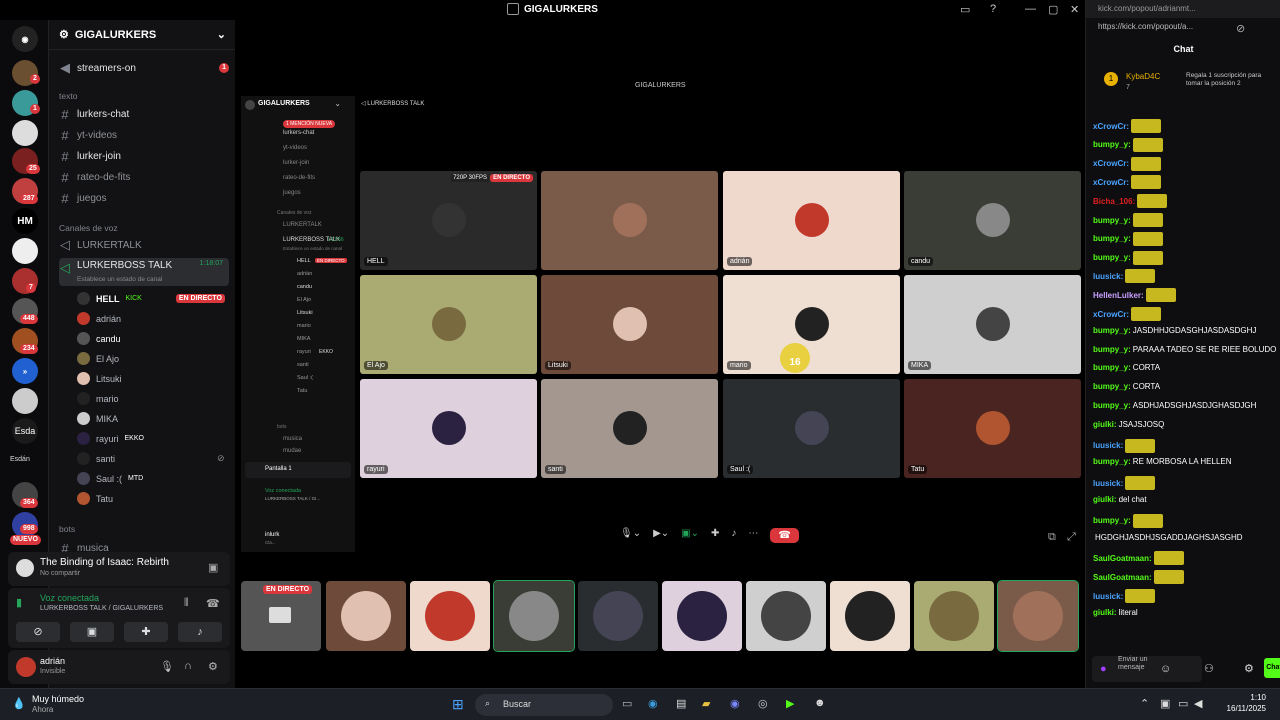 The width and height of the screenshot is (1280, 720). What do you see at coordinates (1074, 9) in the screenshot?
I see `close-button: ✕` at bounding box center [1074, 9].